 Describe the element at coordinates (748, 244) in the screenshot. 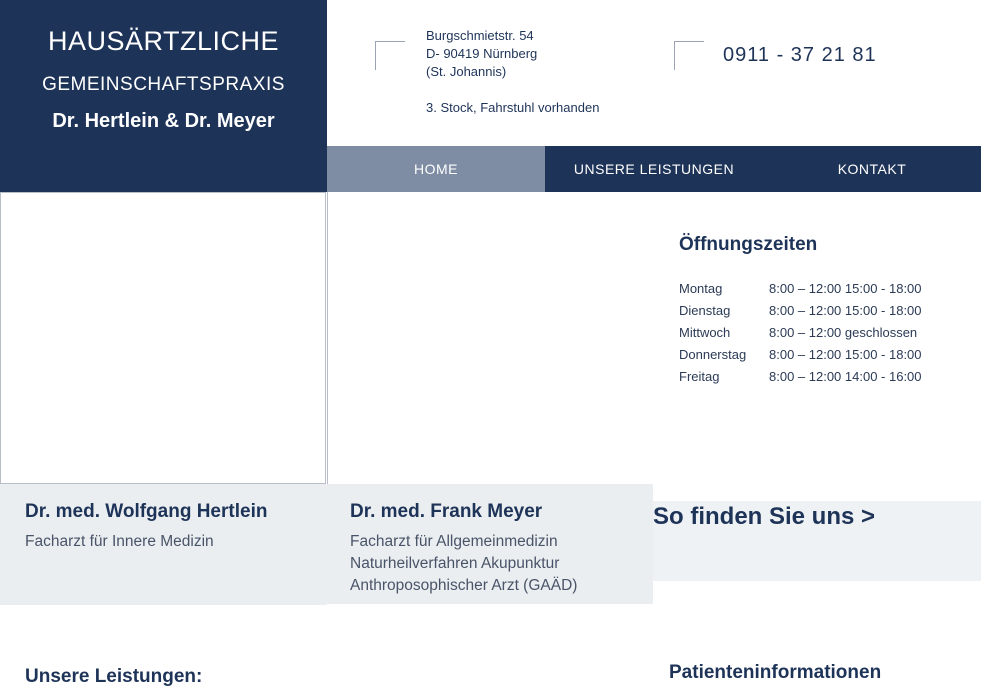

I see `hours-title: Öffnungszeiten` at that location.